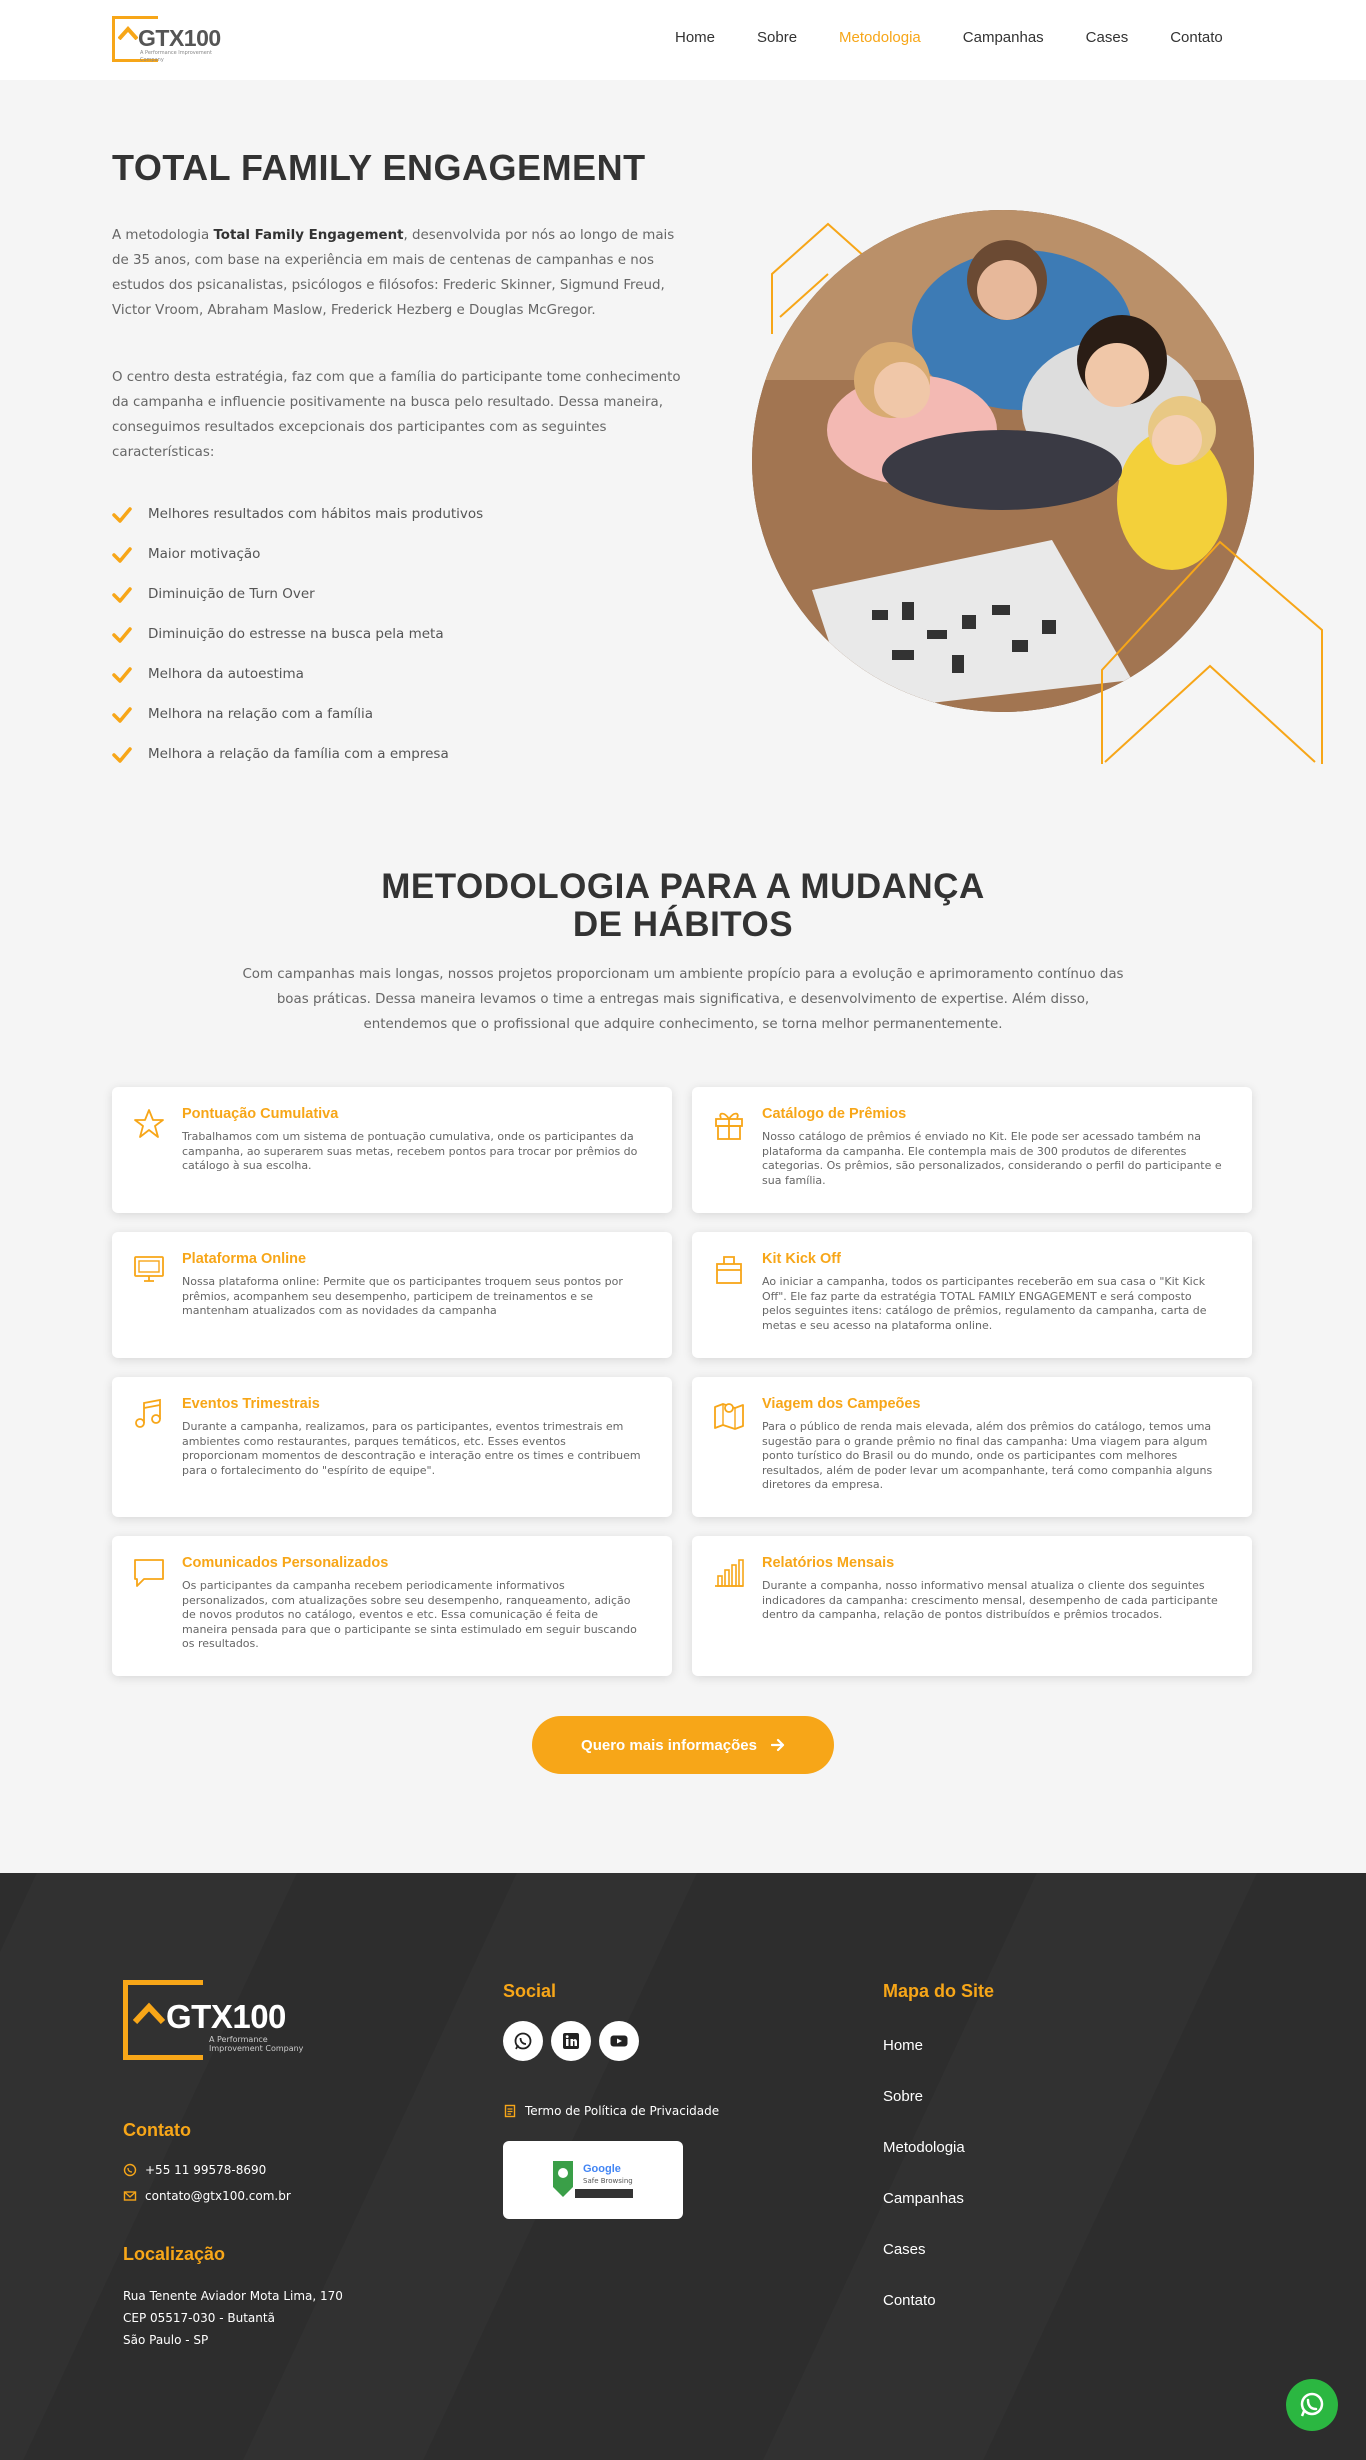 This screenshot has height=2460, width=1366. What do you see at coordinates (834, 1114) in the screenshot?
I see `card-title: Catálogo de Prêmios` at bounding box center [834, 1114].